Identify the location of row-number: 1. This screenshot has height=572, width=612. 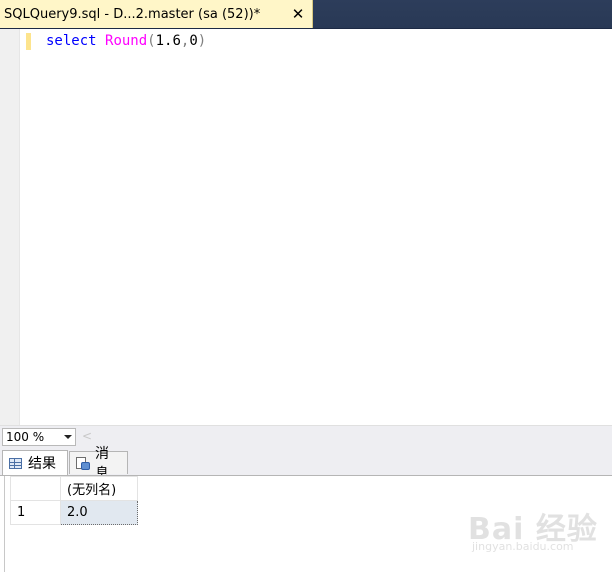
(35, 512).